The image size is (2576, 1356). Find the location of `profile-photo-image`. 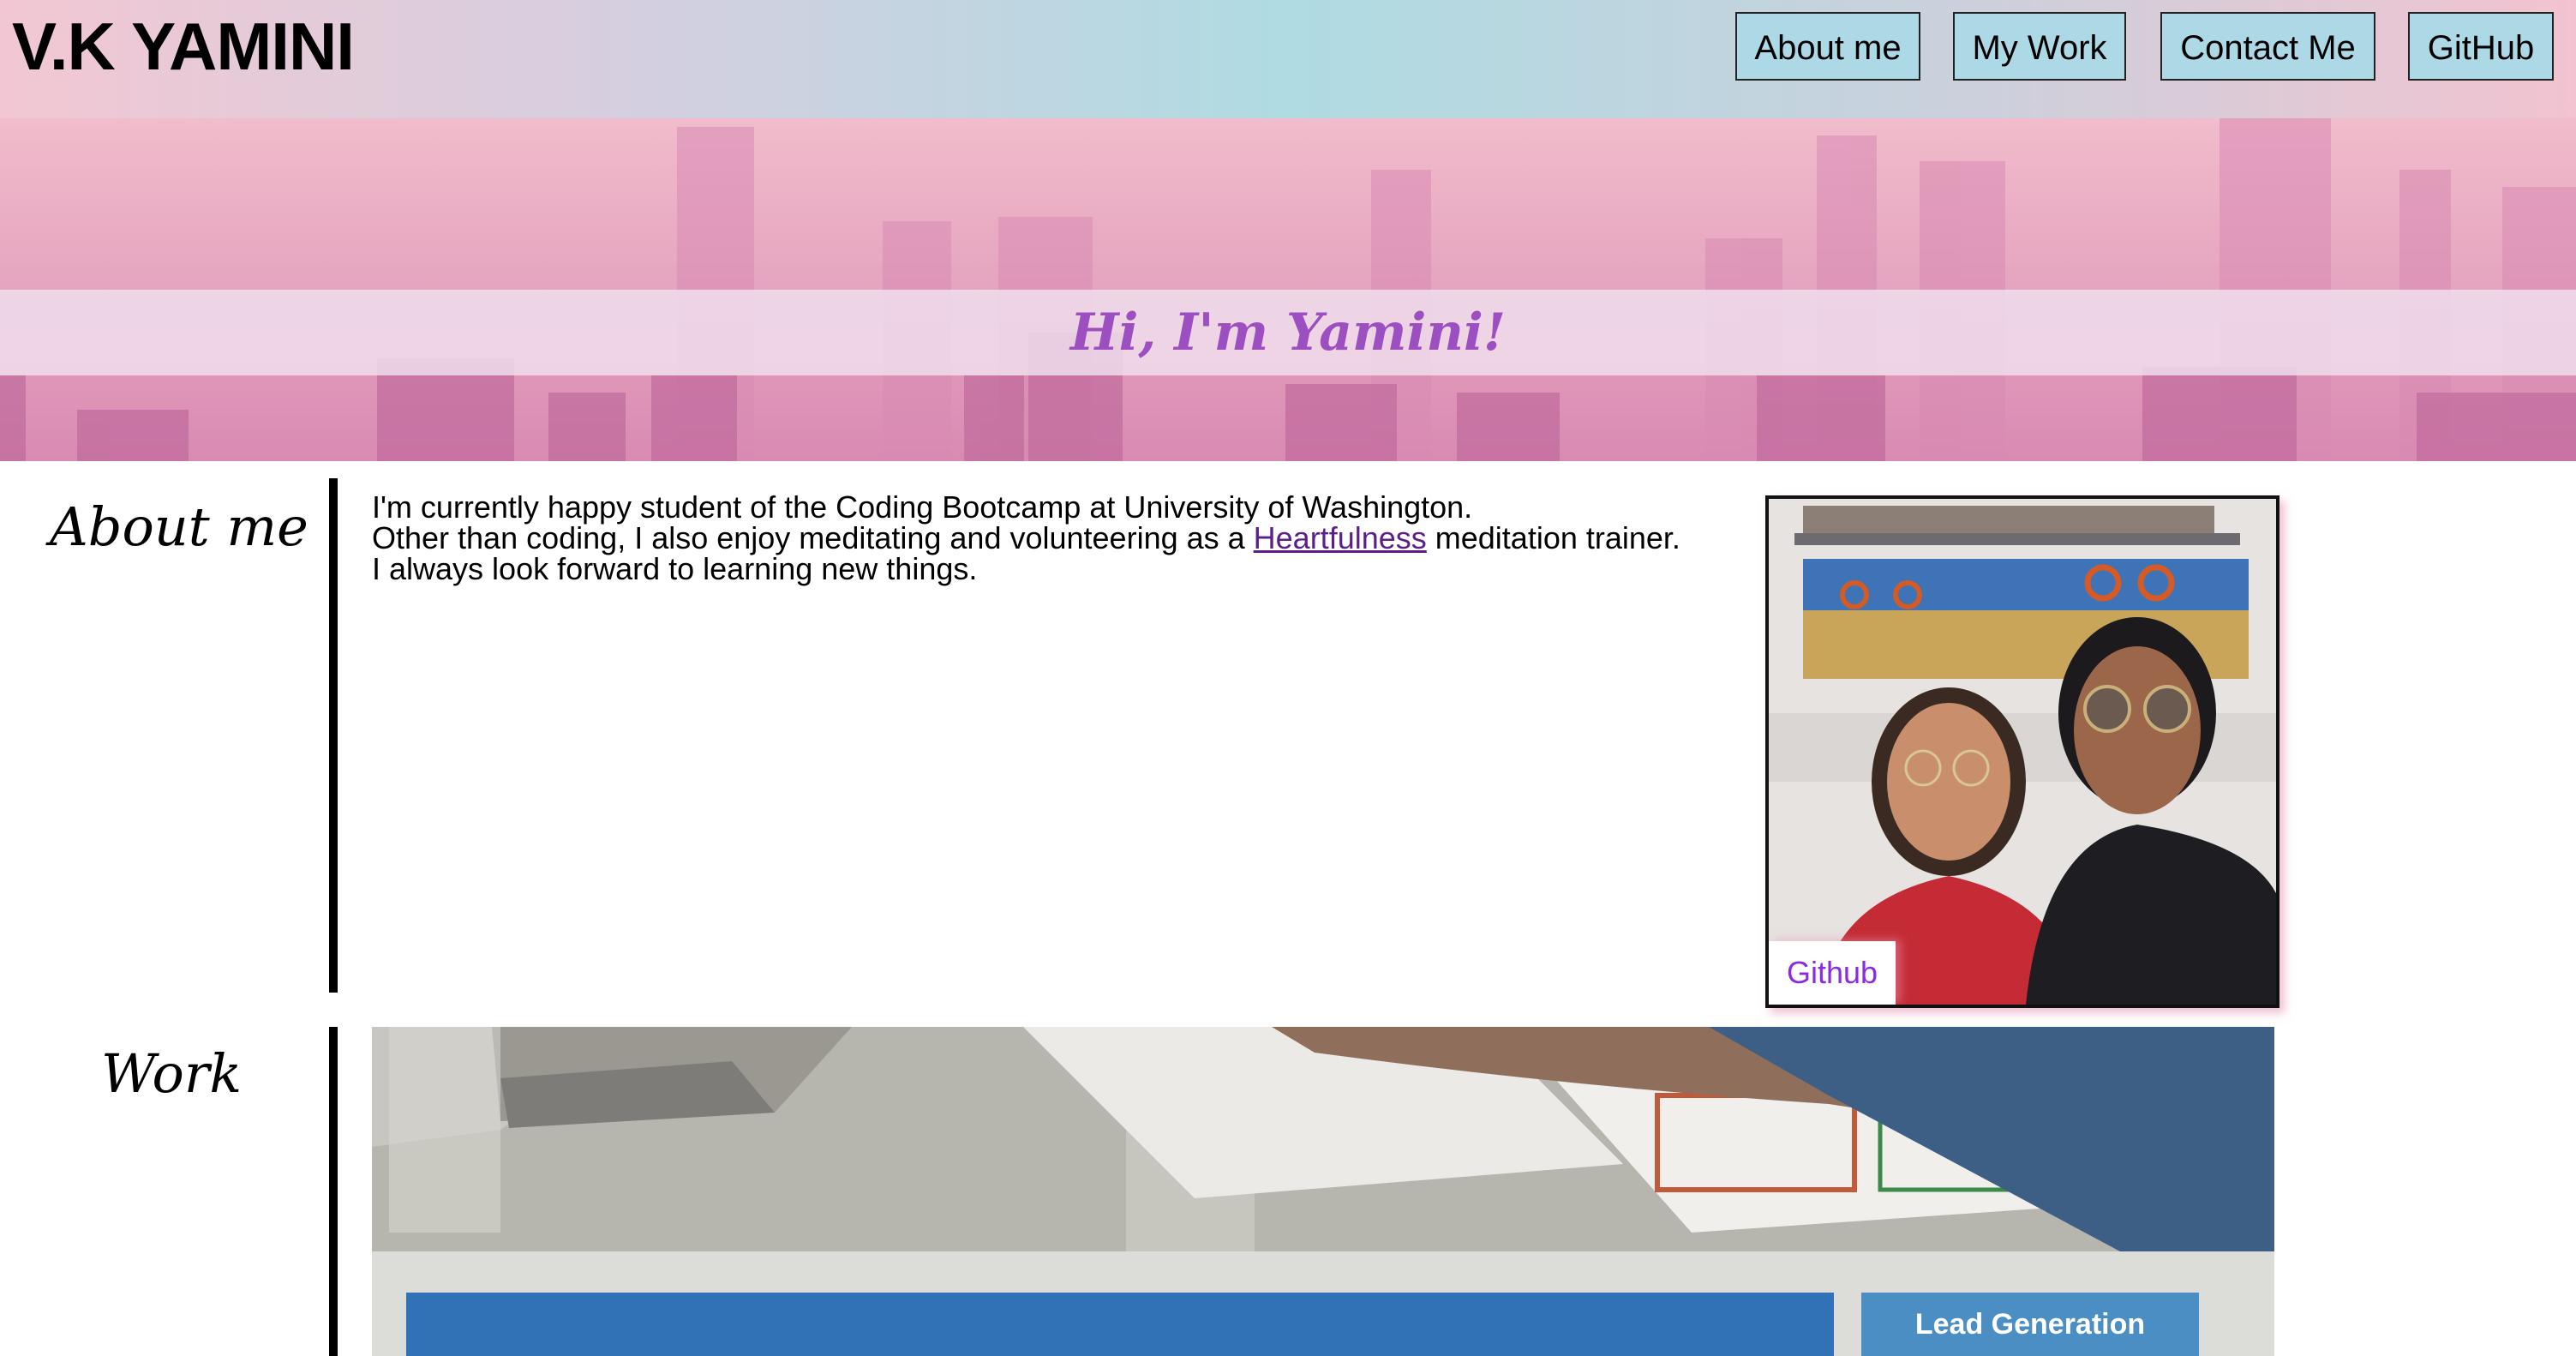

profile-photo-image is located at coordinates (2022, 752).